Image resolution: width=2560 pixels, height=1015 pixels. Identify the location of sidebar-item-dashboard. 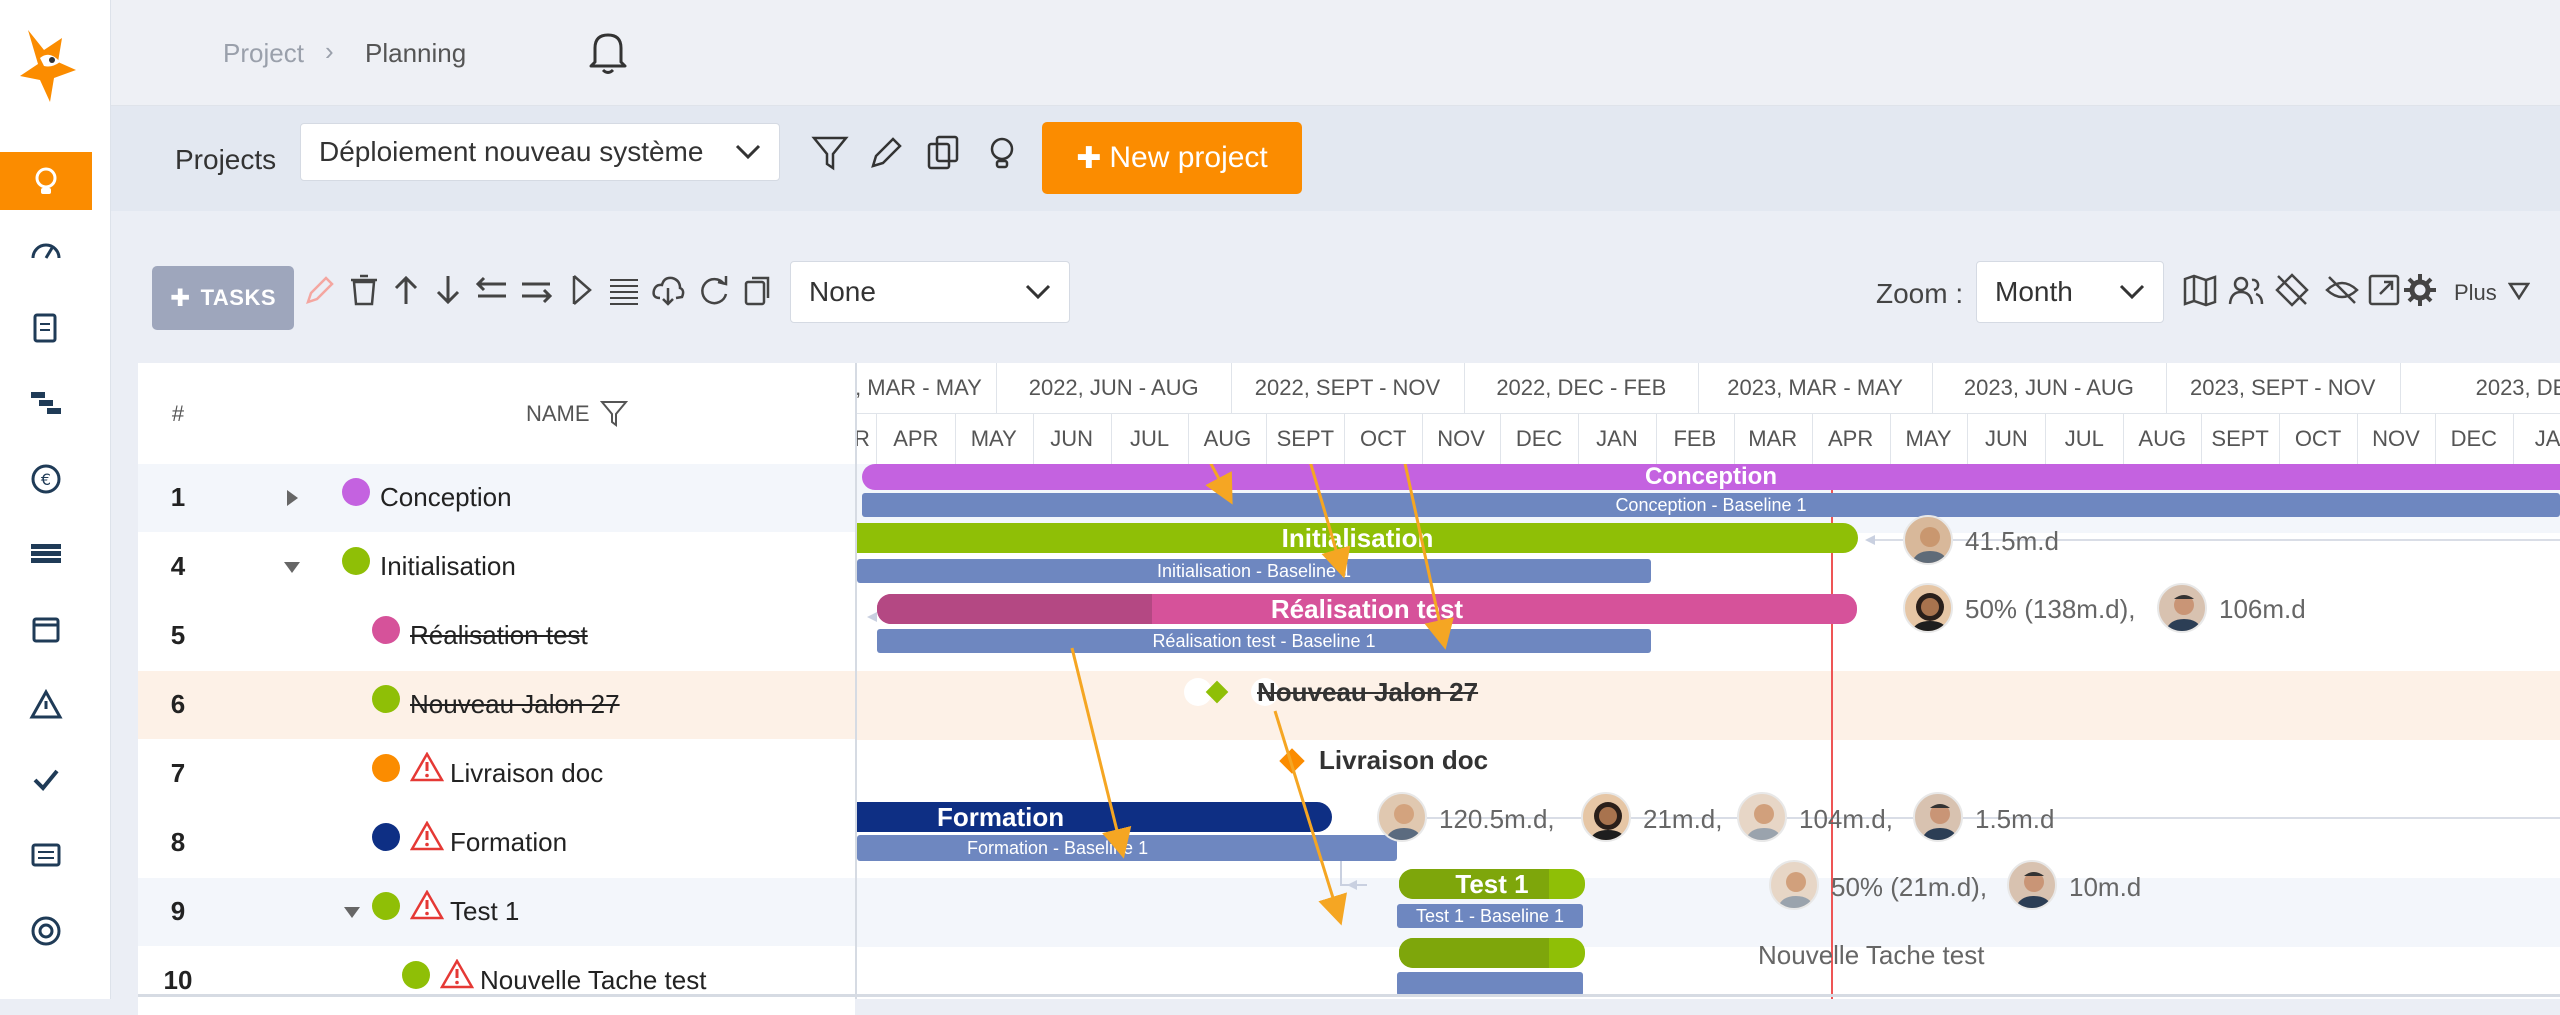
(46, 251).